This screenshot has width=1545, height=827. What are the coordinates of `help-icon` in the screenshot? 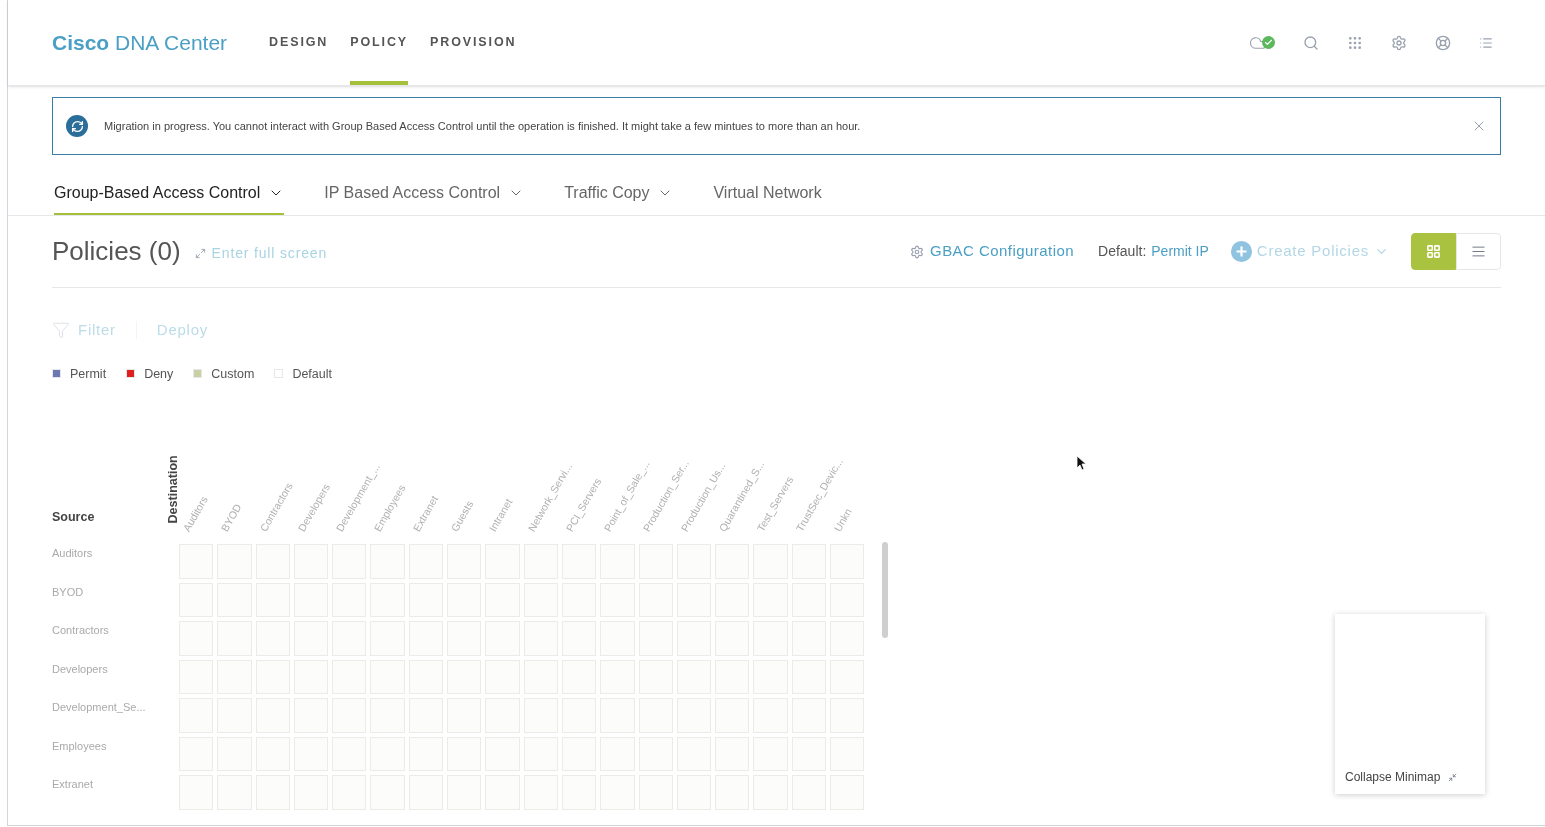 It's located at (1443, 42).